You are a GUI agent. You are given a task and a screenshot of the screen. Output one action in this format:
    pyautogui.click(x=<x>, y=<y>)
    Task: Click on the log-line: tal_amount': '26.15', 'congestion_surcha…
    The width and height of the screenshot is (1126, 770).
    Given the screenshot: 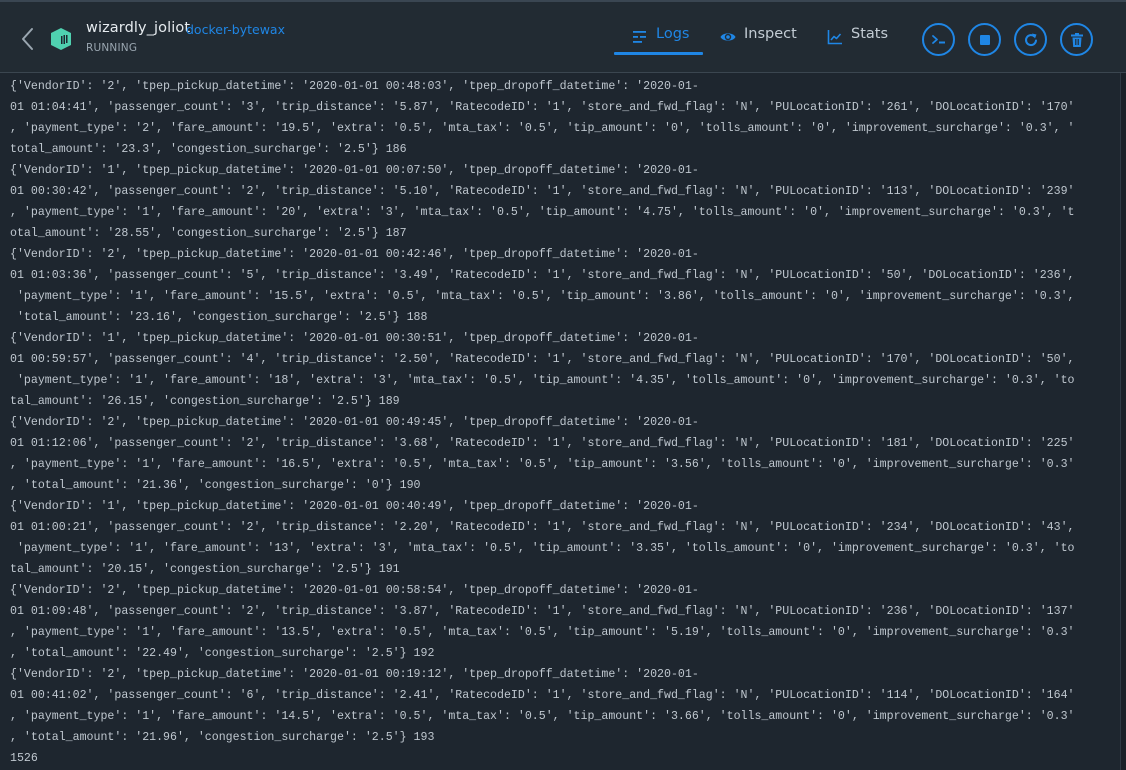 What is the action you would take?
    pyautogui.click(x=205, y=401)
    